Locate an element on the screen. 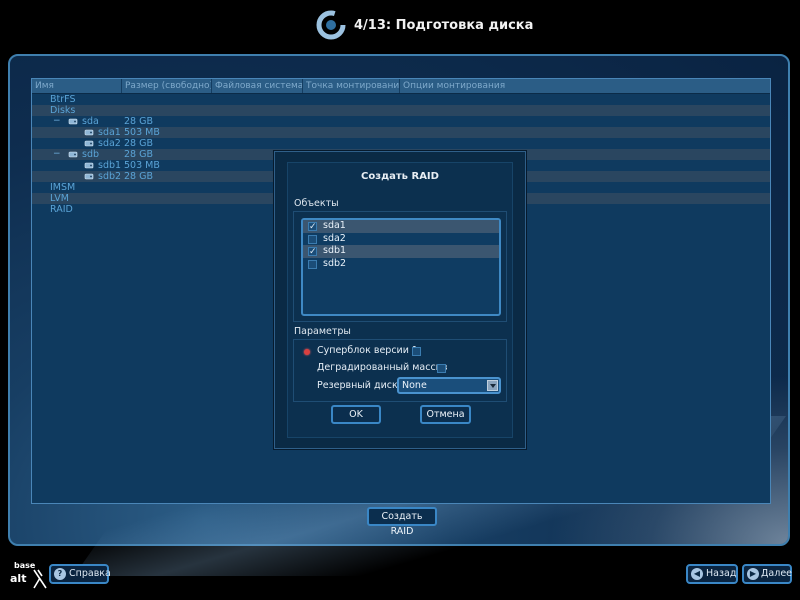  tree-row-name: sda2 is located at coordinates (109, 143).